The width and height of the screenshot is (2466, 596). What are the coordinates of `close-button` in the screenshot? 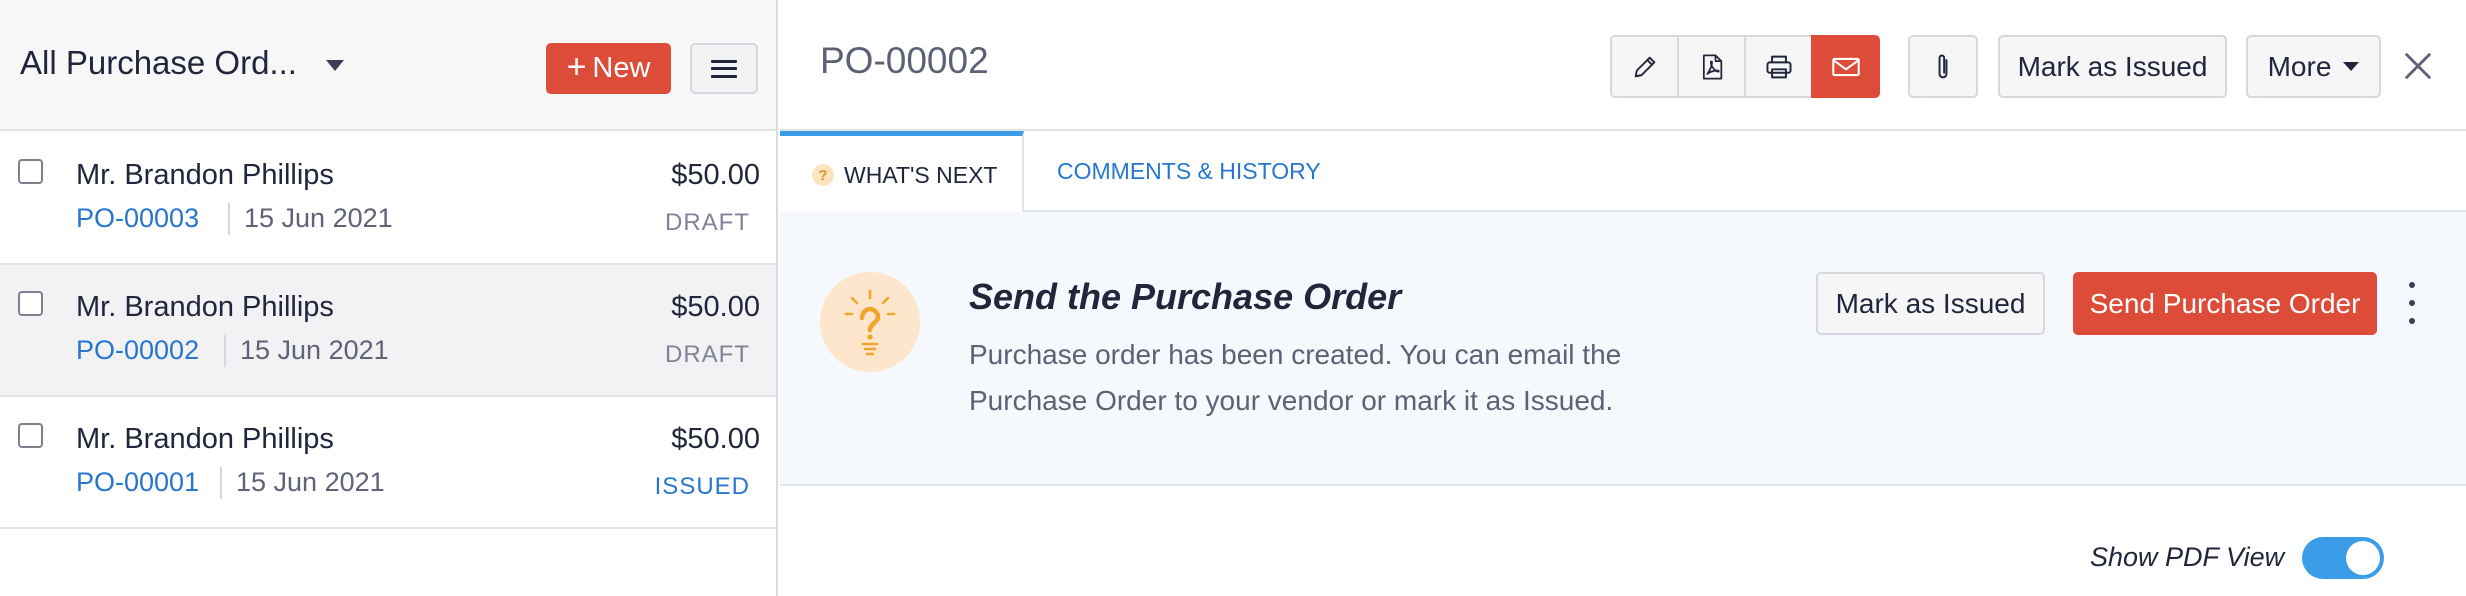 It's located at (2418, 66).